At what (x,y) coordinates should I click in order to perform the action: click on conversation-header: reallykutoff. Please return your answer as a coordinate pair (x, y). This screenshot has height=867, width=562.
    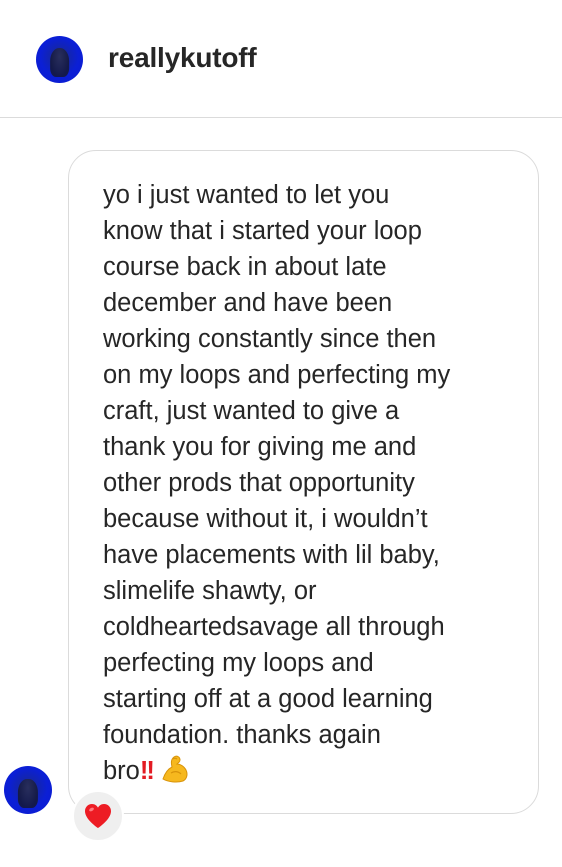
    Looking at the image, I should click on (281, 59).